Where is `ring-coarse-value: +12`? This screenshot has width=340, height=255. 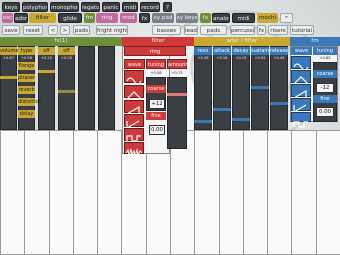 ring-coarse-value: +12 is located at coordinates (157, 104).